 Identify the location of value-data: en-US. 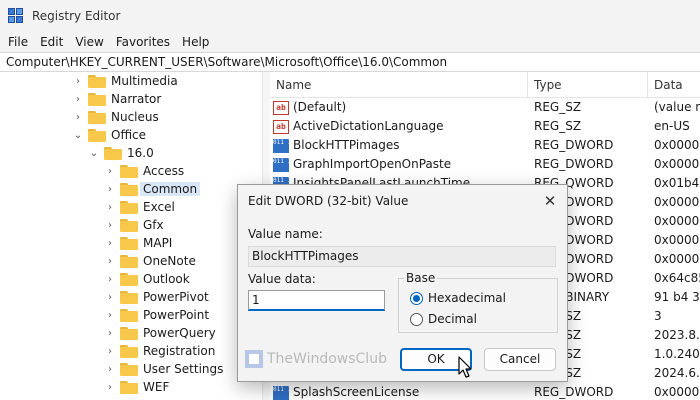
(672, 126).